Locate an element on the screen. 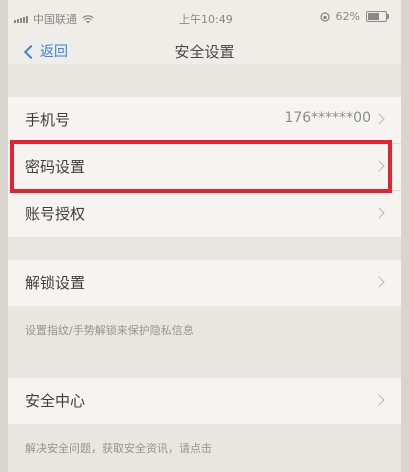  row-security-center: 安全中心 is located at coordinates (204, 401).